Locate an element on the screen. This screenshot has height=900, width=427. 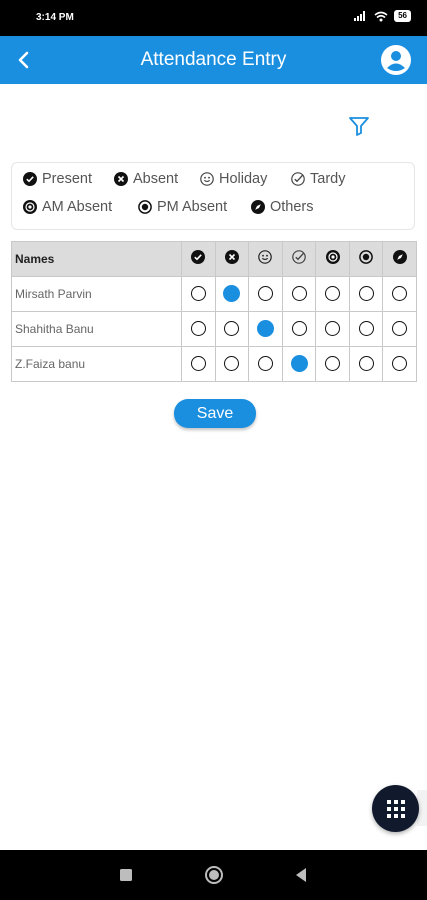
legend-item-tardy: Tardy is located at coordinates (318, 179).